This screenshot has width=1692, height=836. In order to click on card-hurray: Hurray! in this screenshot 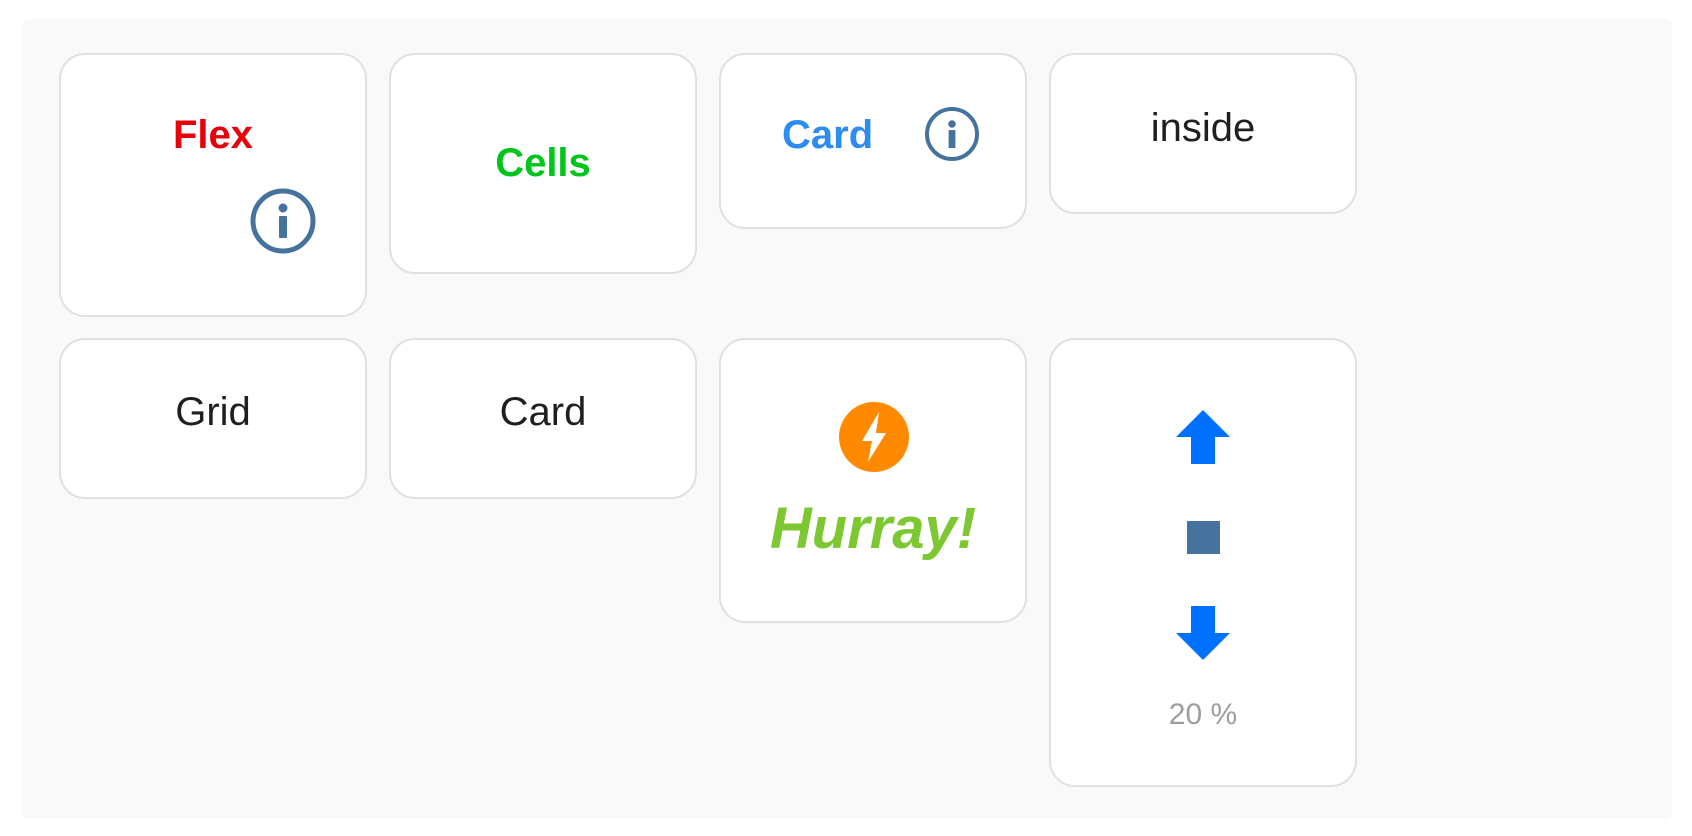, I will do `click(873, 480)`.